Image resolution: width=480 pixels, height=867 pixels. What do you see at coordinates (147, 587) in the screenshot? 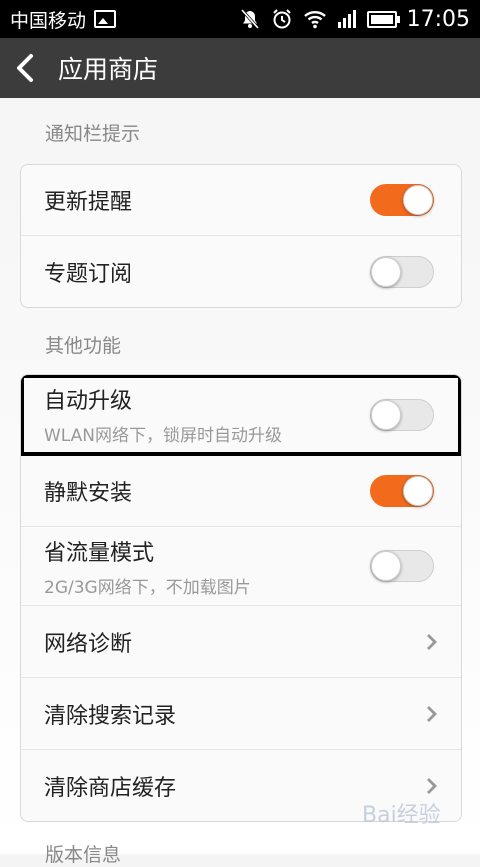
I see `setting-subtitle: 2G/3G网络下，不加载图片` at bounding box center [147, 587].